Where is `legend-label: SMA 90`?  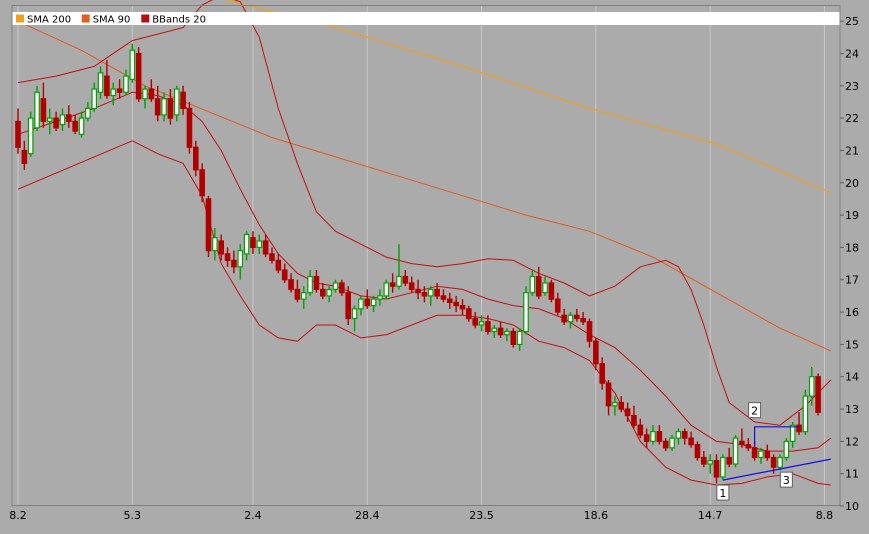 legend-label: SMA 90 is located at coordinates (112, 20).